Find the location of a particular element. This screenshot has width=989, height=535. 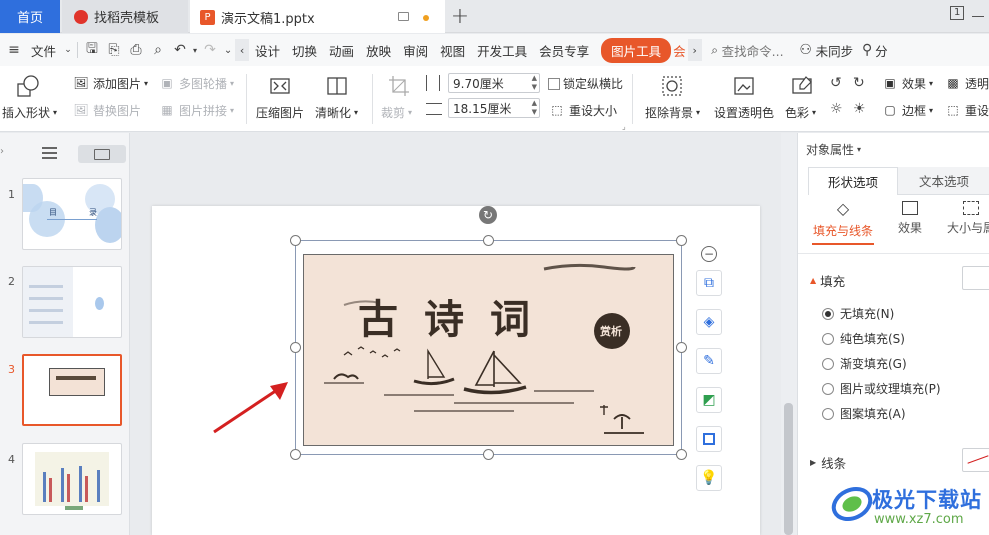

save-icon: 🖫 is located at coordinates (92, 50).